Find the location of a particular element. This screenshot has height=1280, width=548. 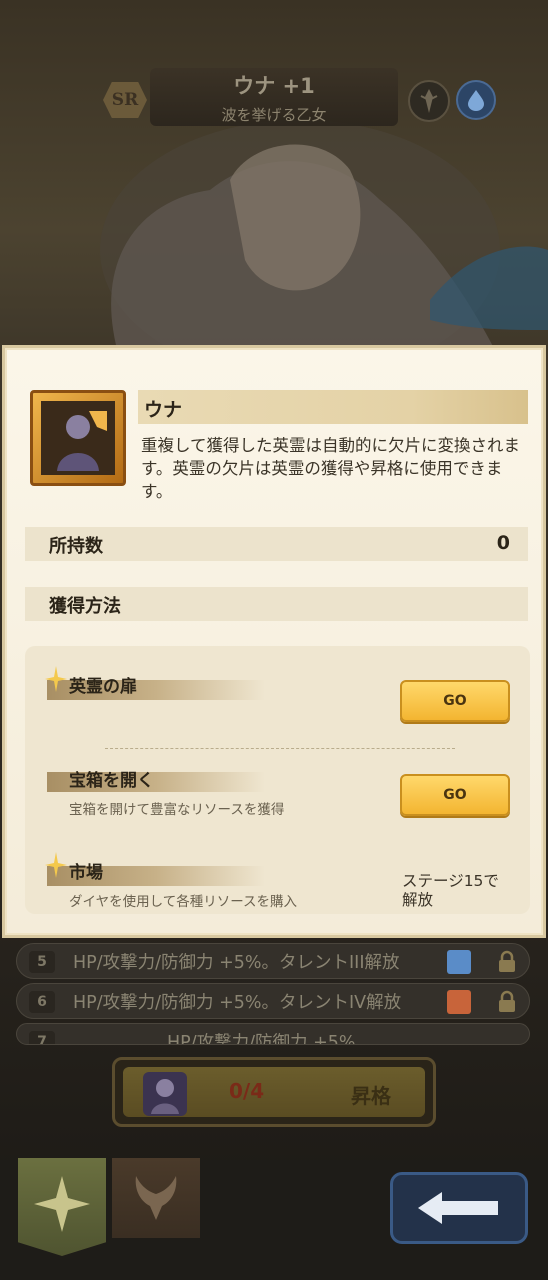

unlock-condition: ステージ15で解放 is located at coordinates (450, 890).